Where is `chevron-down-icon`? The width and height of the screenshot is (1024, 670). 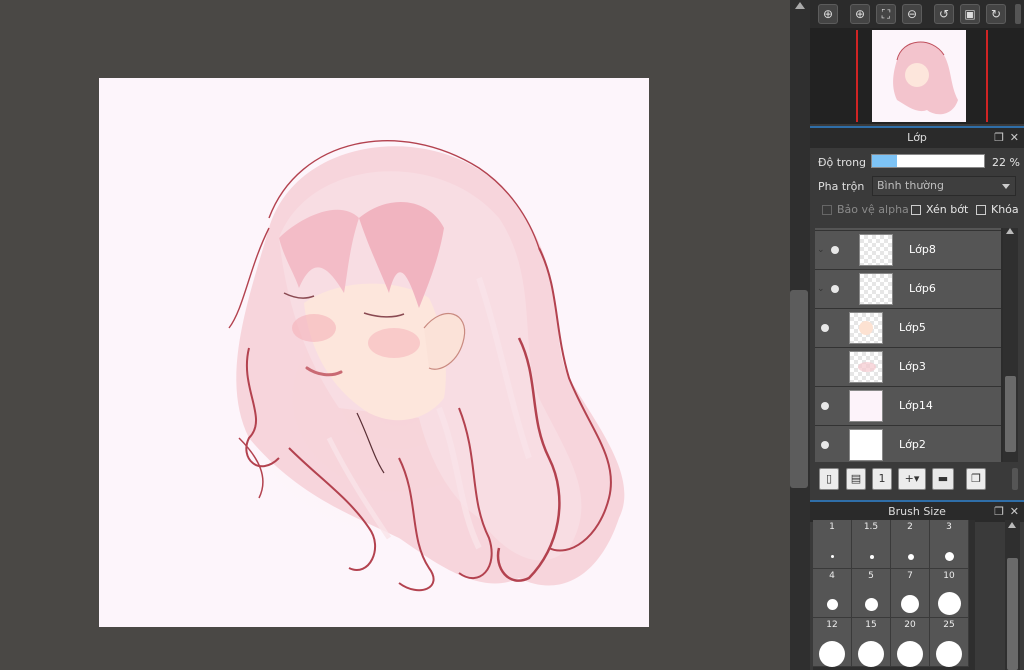 chevron-down-icon is located at coordinates (1006, 186).